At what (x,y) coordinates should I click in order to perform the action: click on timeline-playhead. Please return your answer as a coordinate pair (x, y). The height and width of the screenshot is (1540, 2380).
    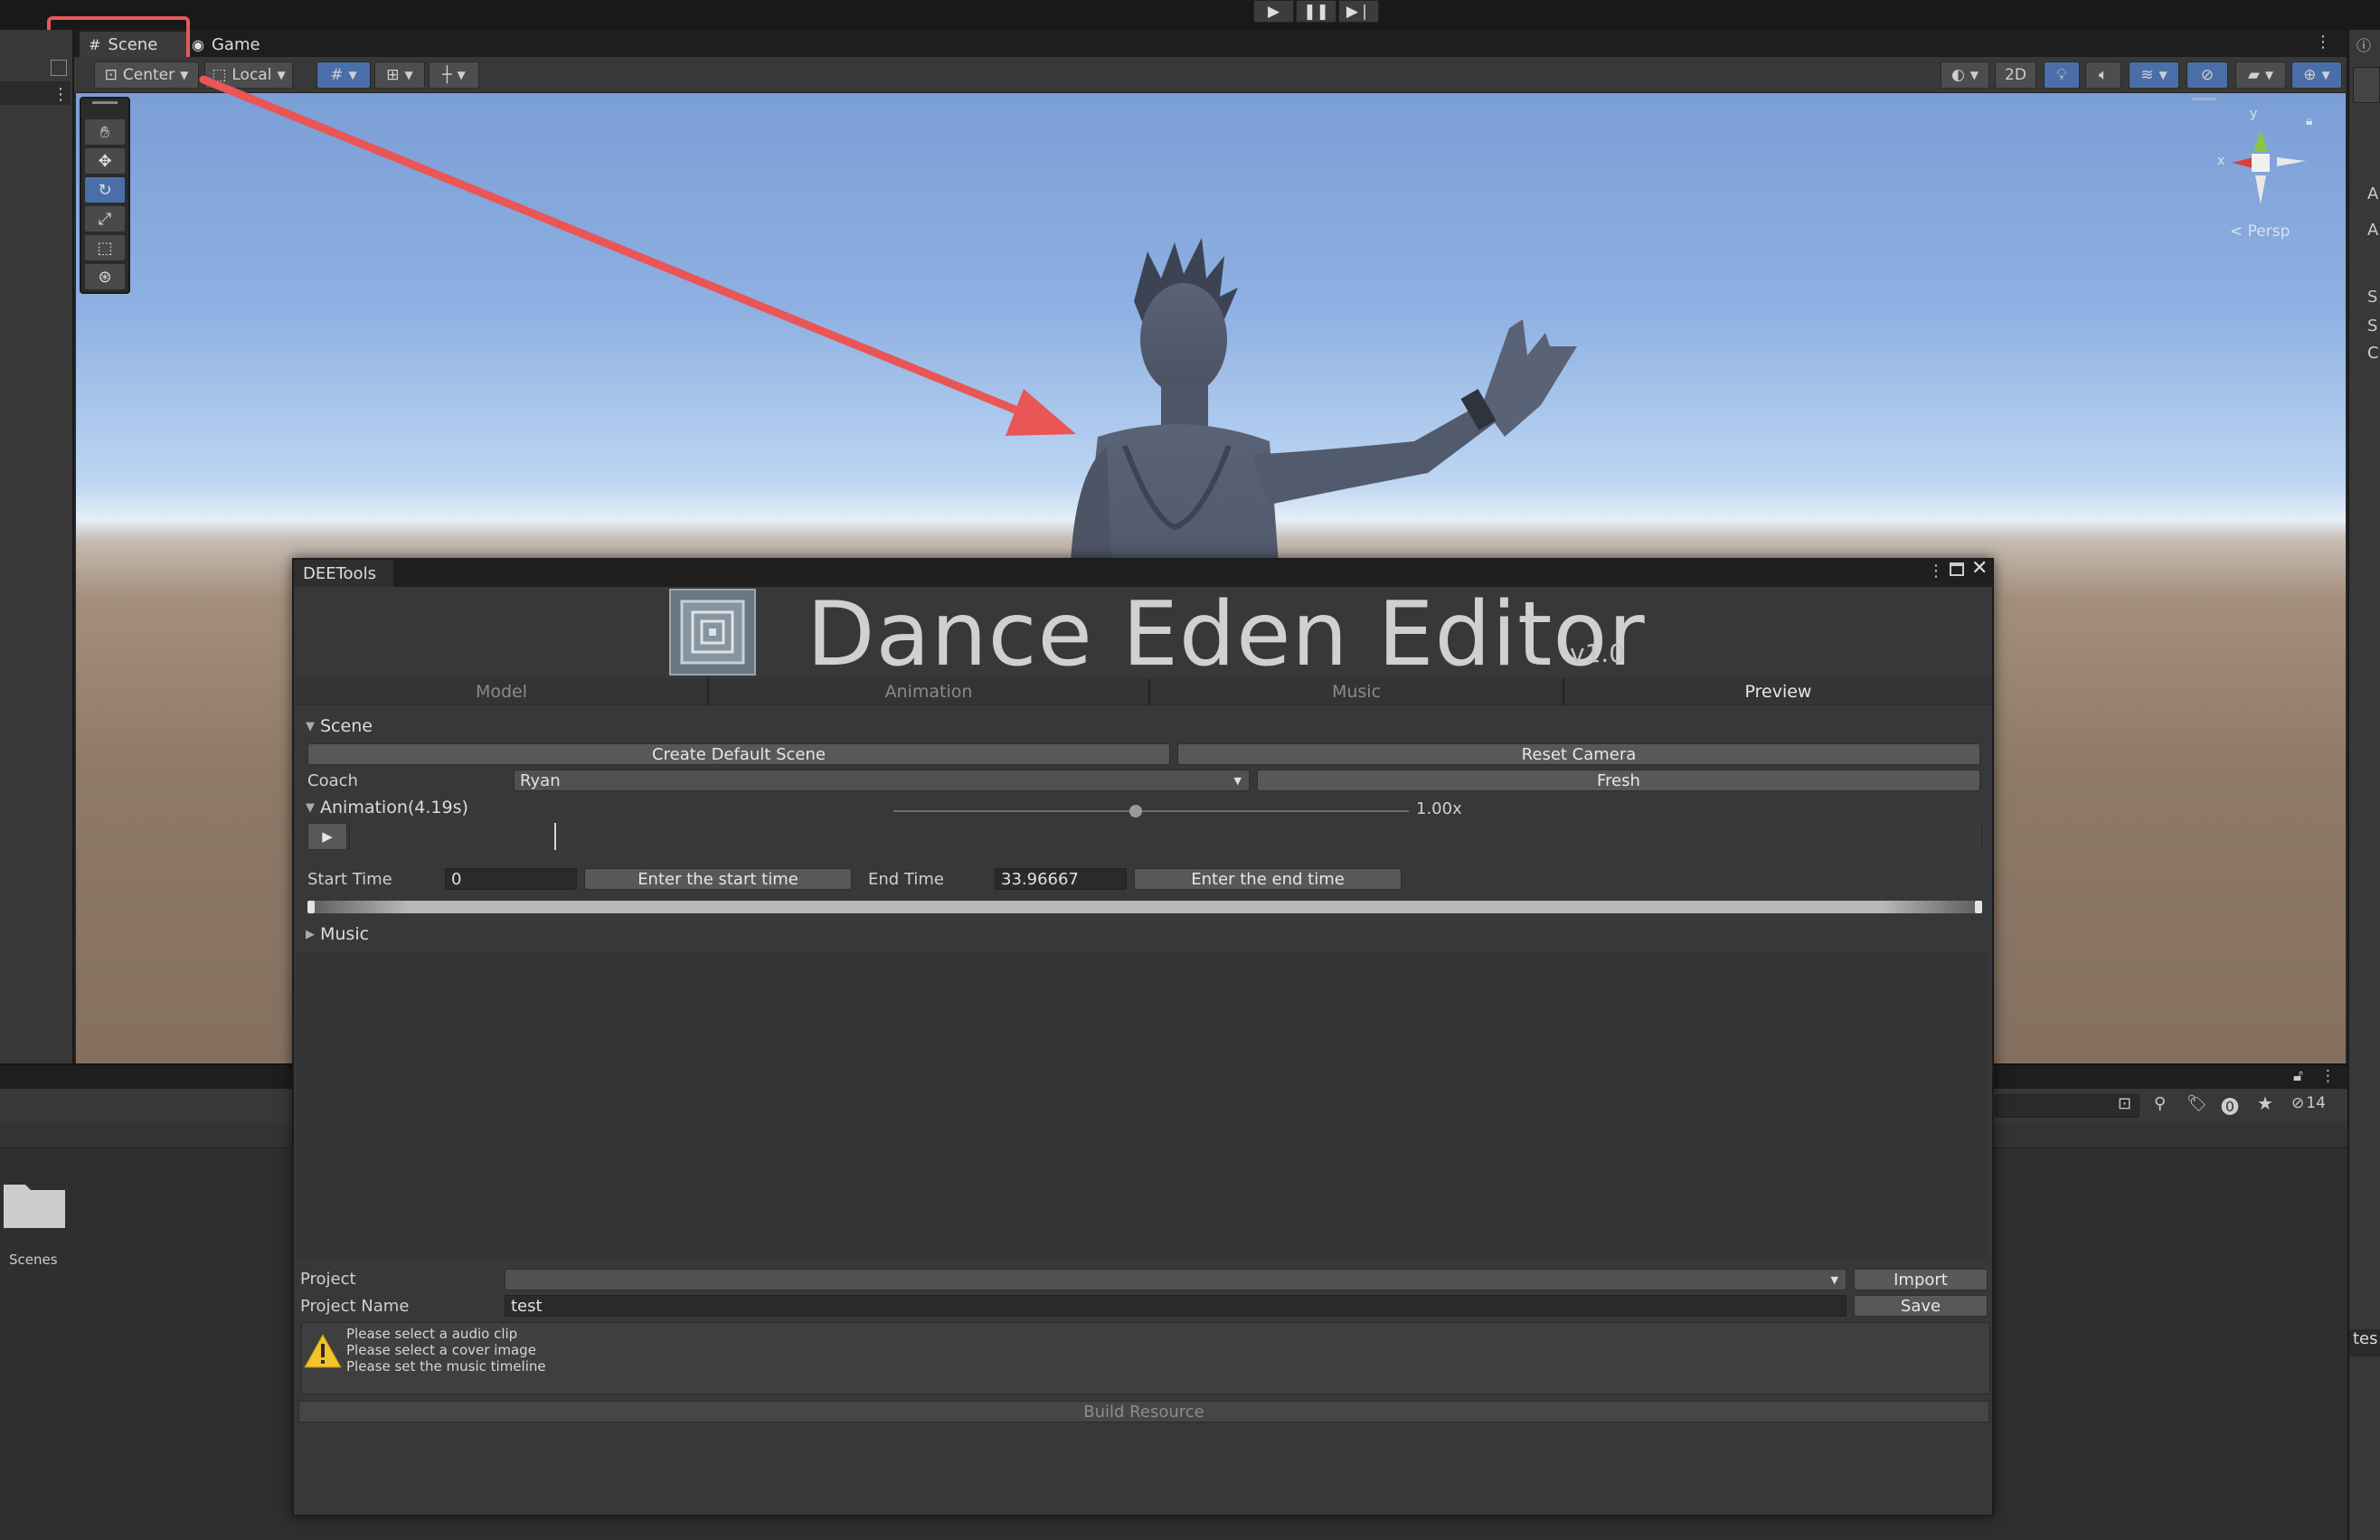
    Looking at the image, I should click on (555, 836).